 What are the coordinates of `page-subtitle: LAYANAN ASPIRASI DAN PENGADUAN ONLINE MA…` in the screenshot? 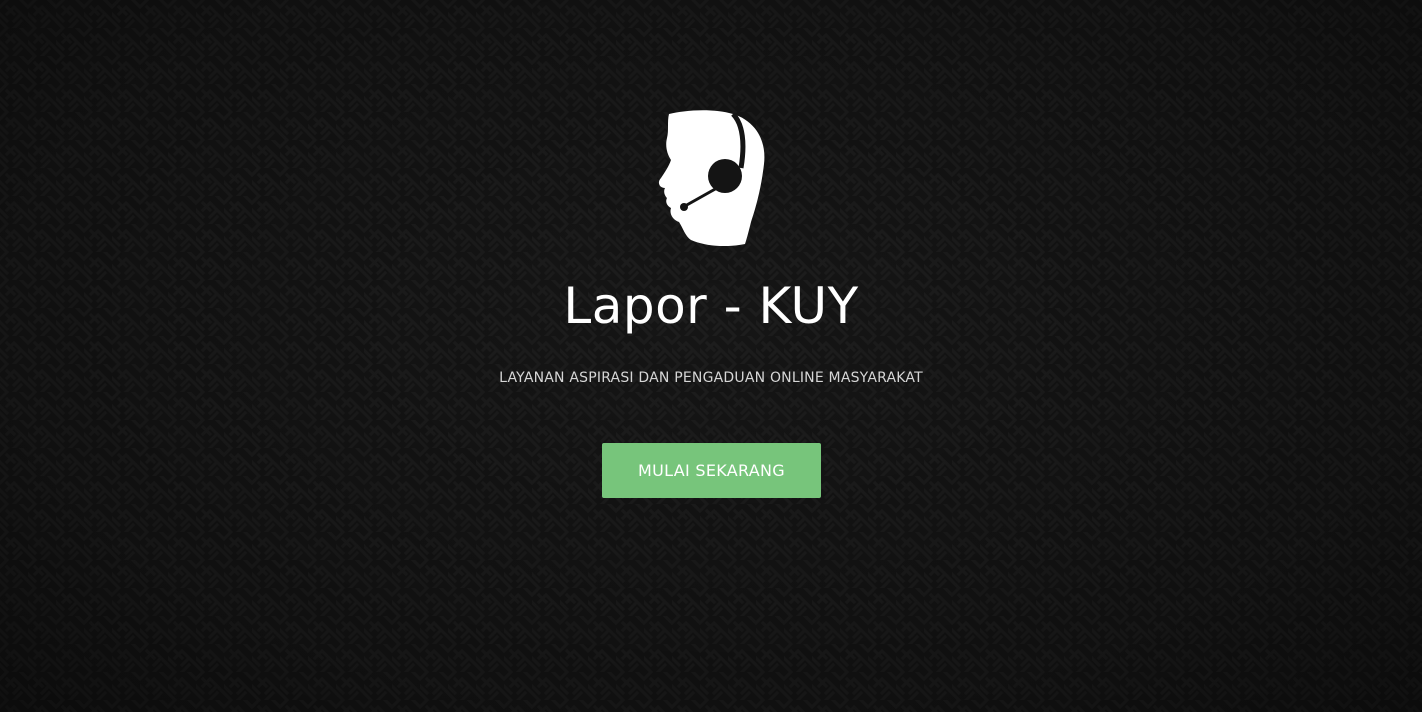 It's located at (711, 378).